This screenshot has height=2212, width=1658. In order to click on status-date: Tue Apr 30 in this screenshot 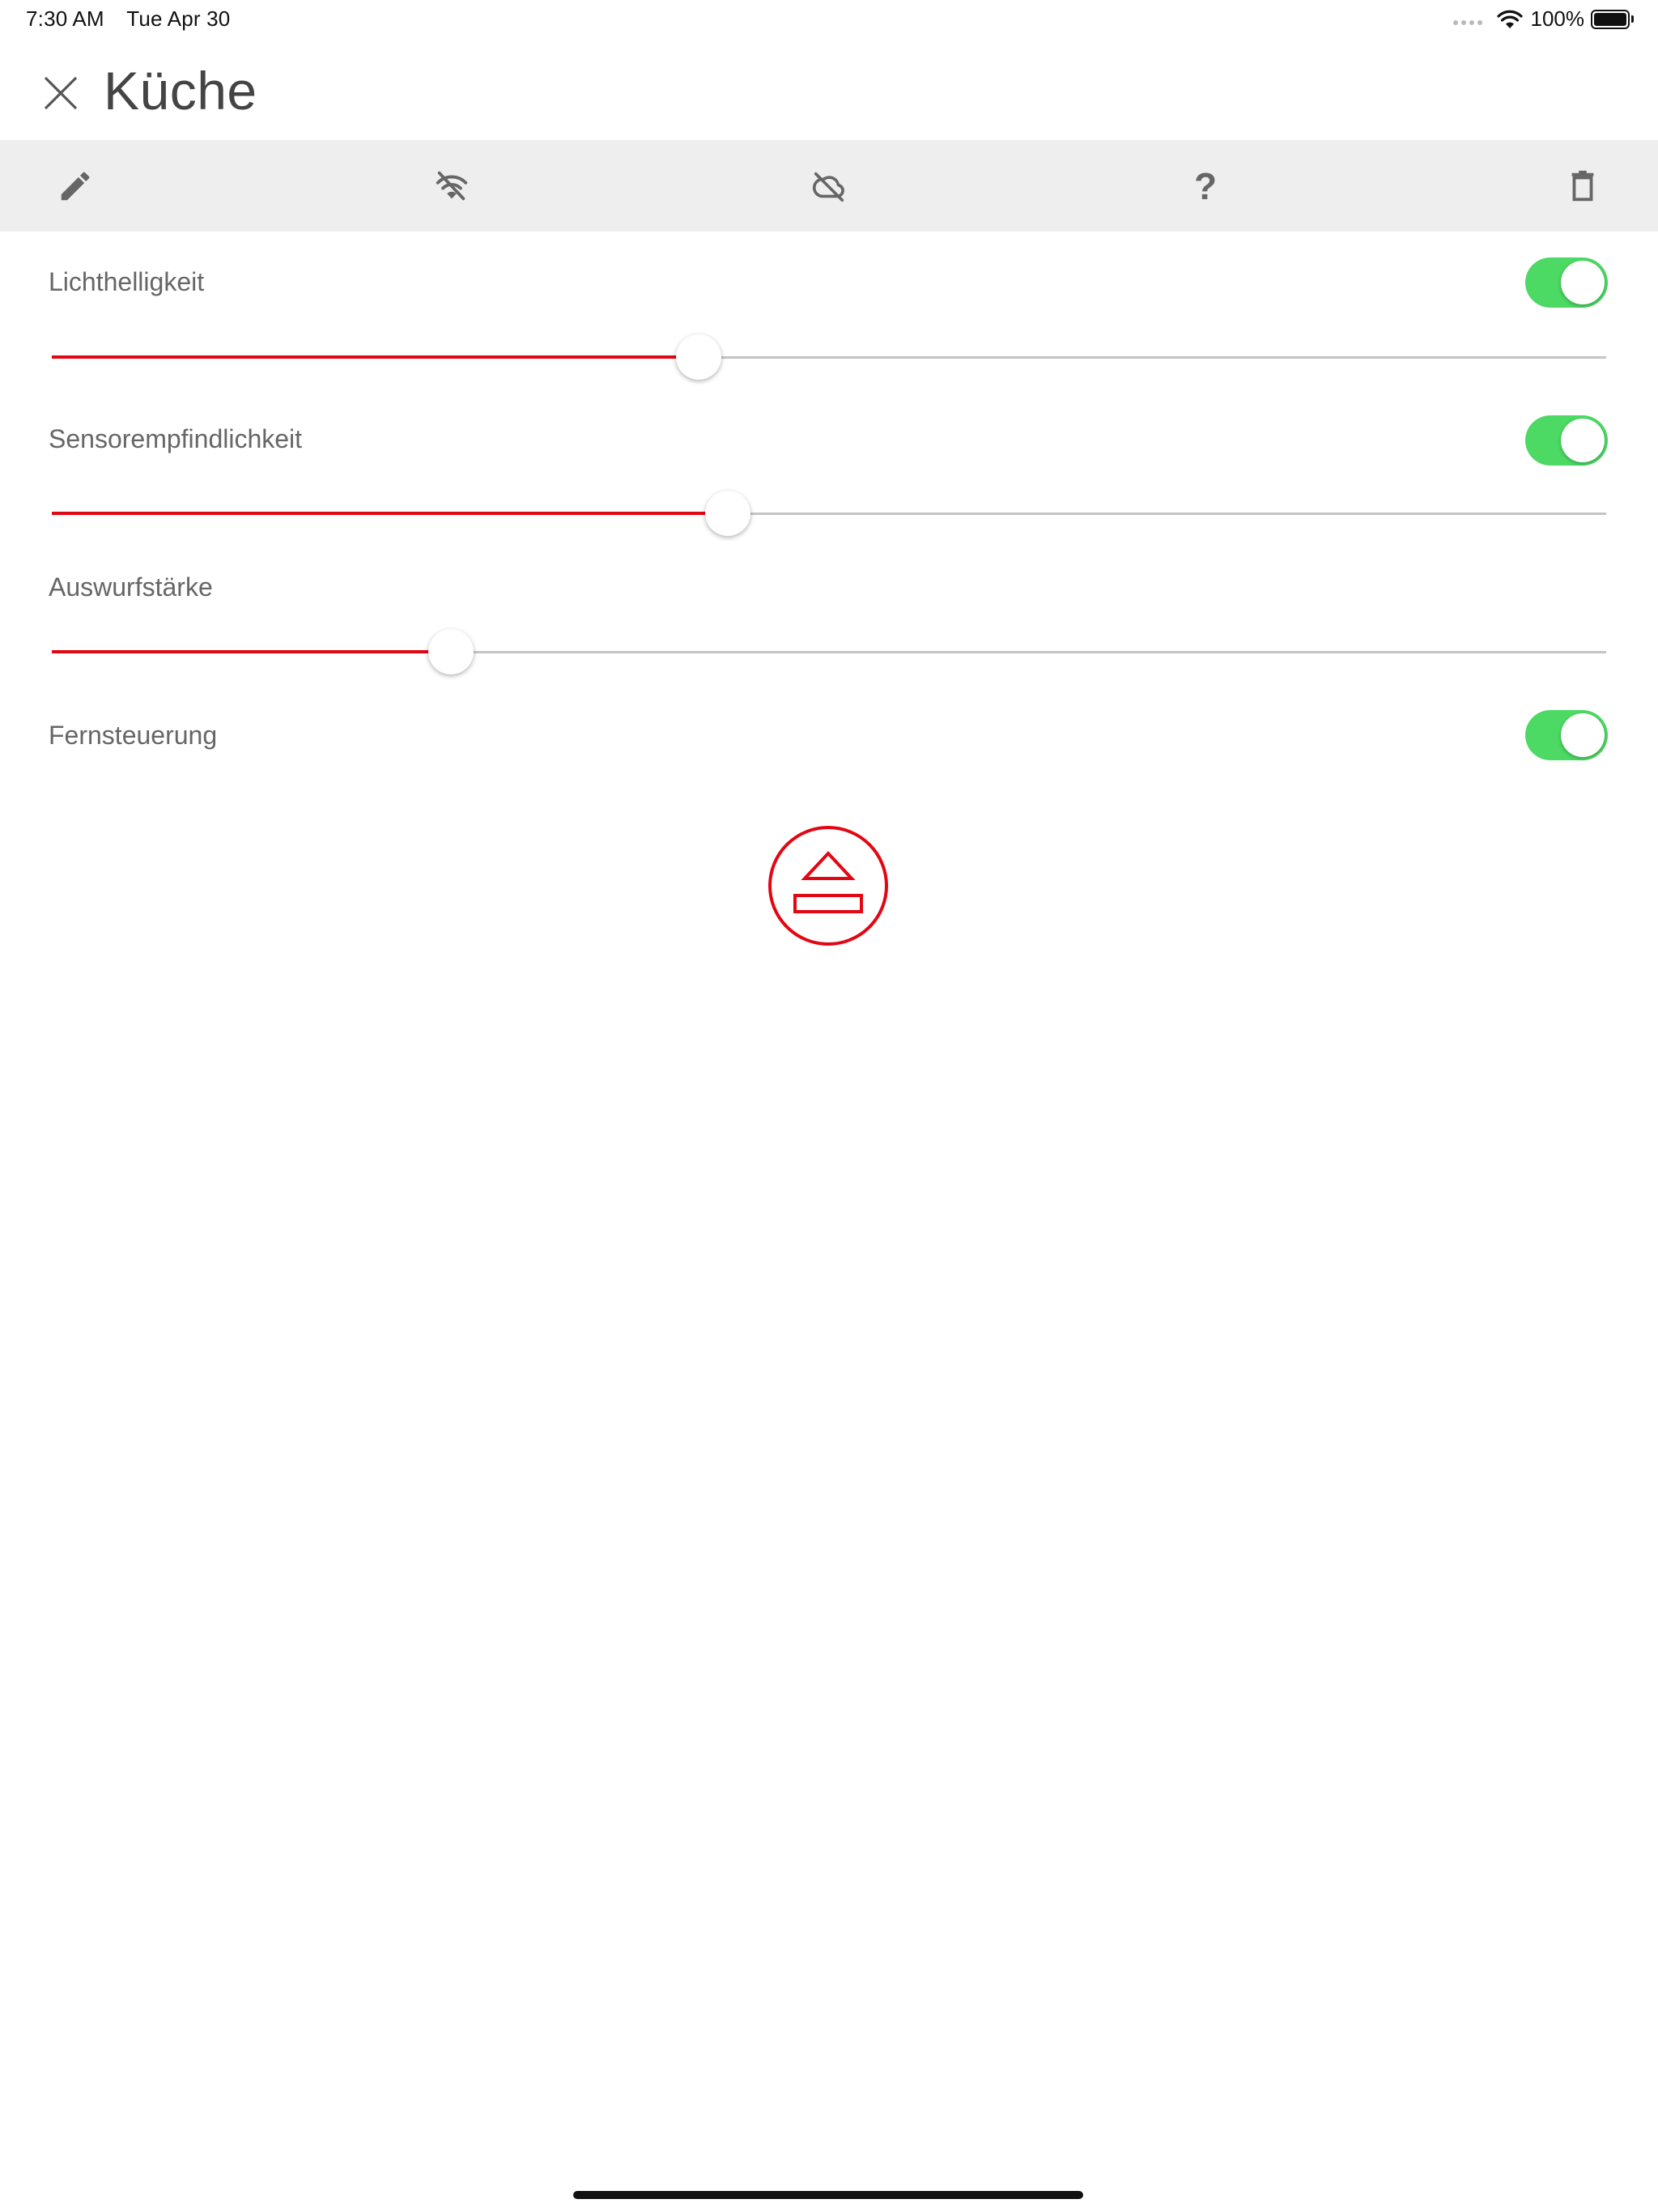, I will do `click(178, 19)`.